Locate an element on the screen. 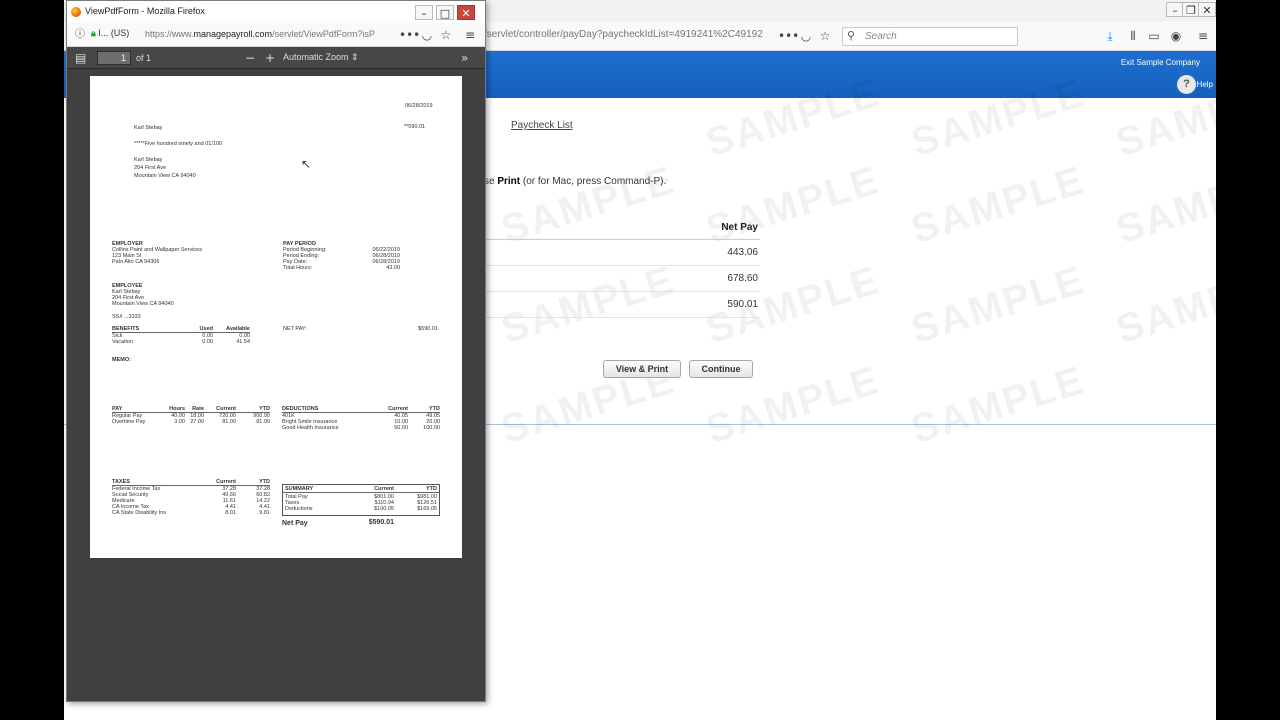 The image size is (1280, 720). pdf-toolbar: ▤ 1 of 1 − + Automatic Zoom ⇕ » is located at coordinates (276, 58).